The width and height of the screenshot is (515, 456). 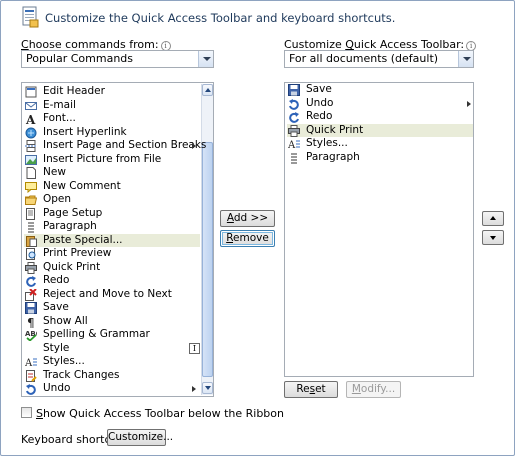 What do you see at coordinates (31, 92) in the screenshot?
I see `edit-header-icon` at bounding box center [31, 92].